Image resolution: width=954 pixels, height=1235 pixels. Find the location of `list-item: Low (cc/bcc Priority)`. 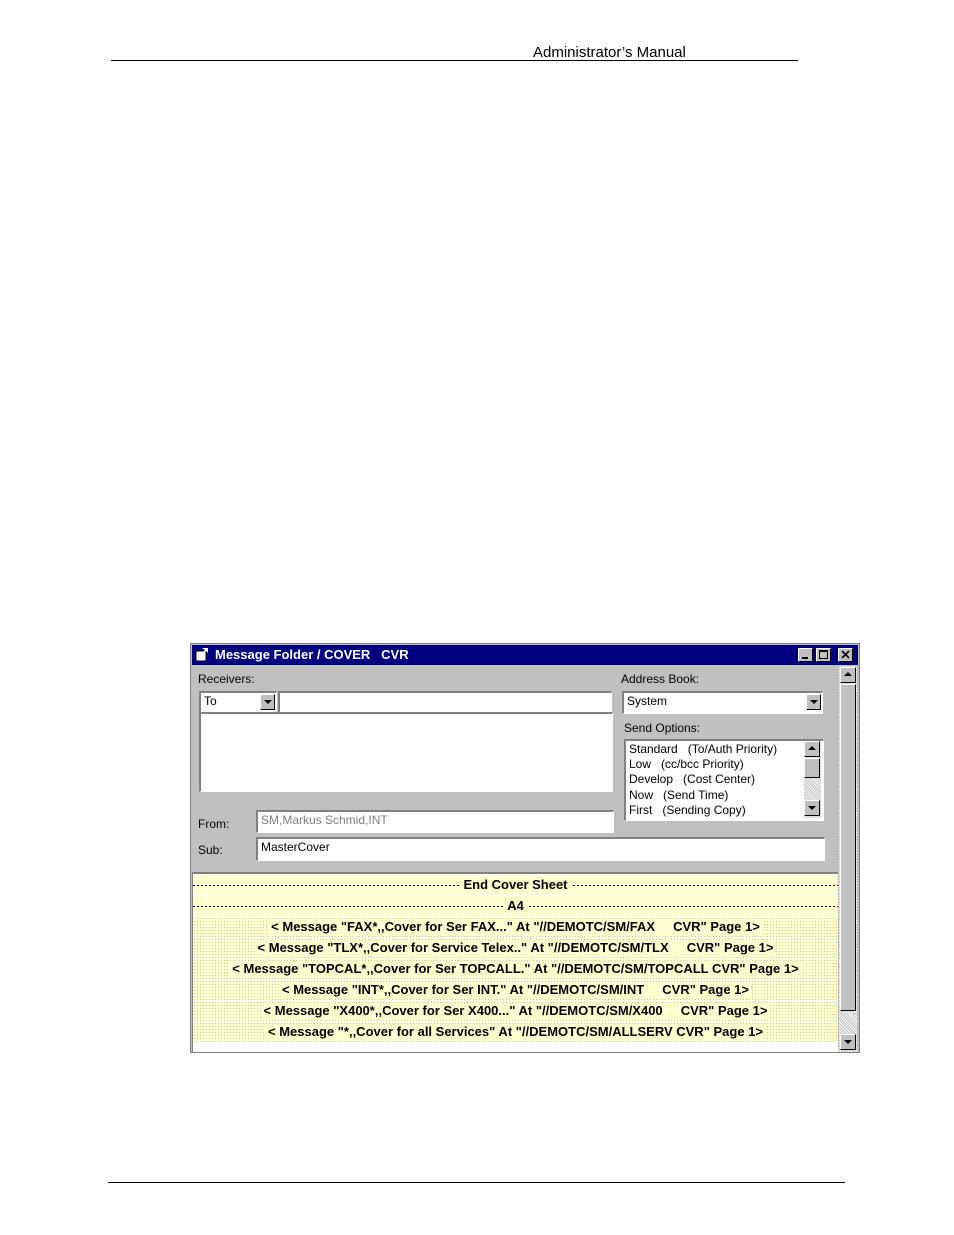

list-item: Low (cc/bcc Priority) is located at coordinates (686, 764).